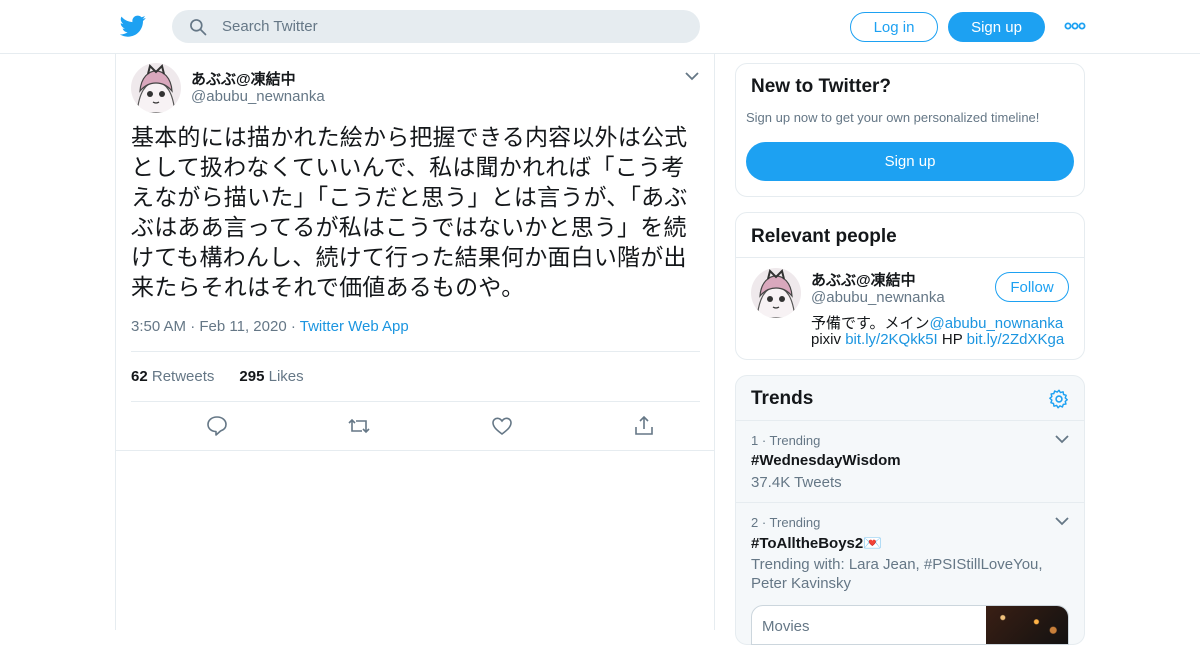 The height and width of the screenshot is (645, 1200). I want to click on retweets-stat: 62 Retweets, so click(172, 376).